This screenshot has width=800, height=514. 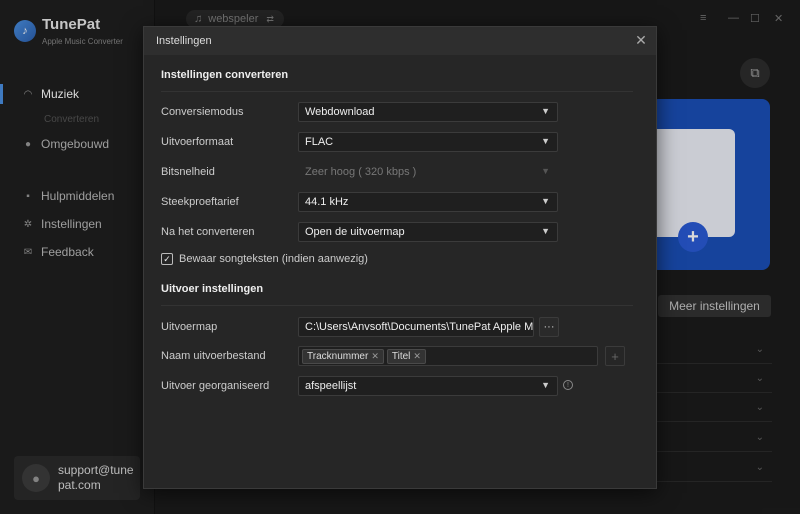 I want to click on samplerate-select: 44.1 kHz ▼, so click(x=428, y=202).